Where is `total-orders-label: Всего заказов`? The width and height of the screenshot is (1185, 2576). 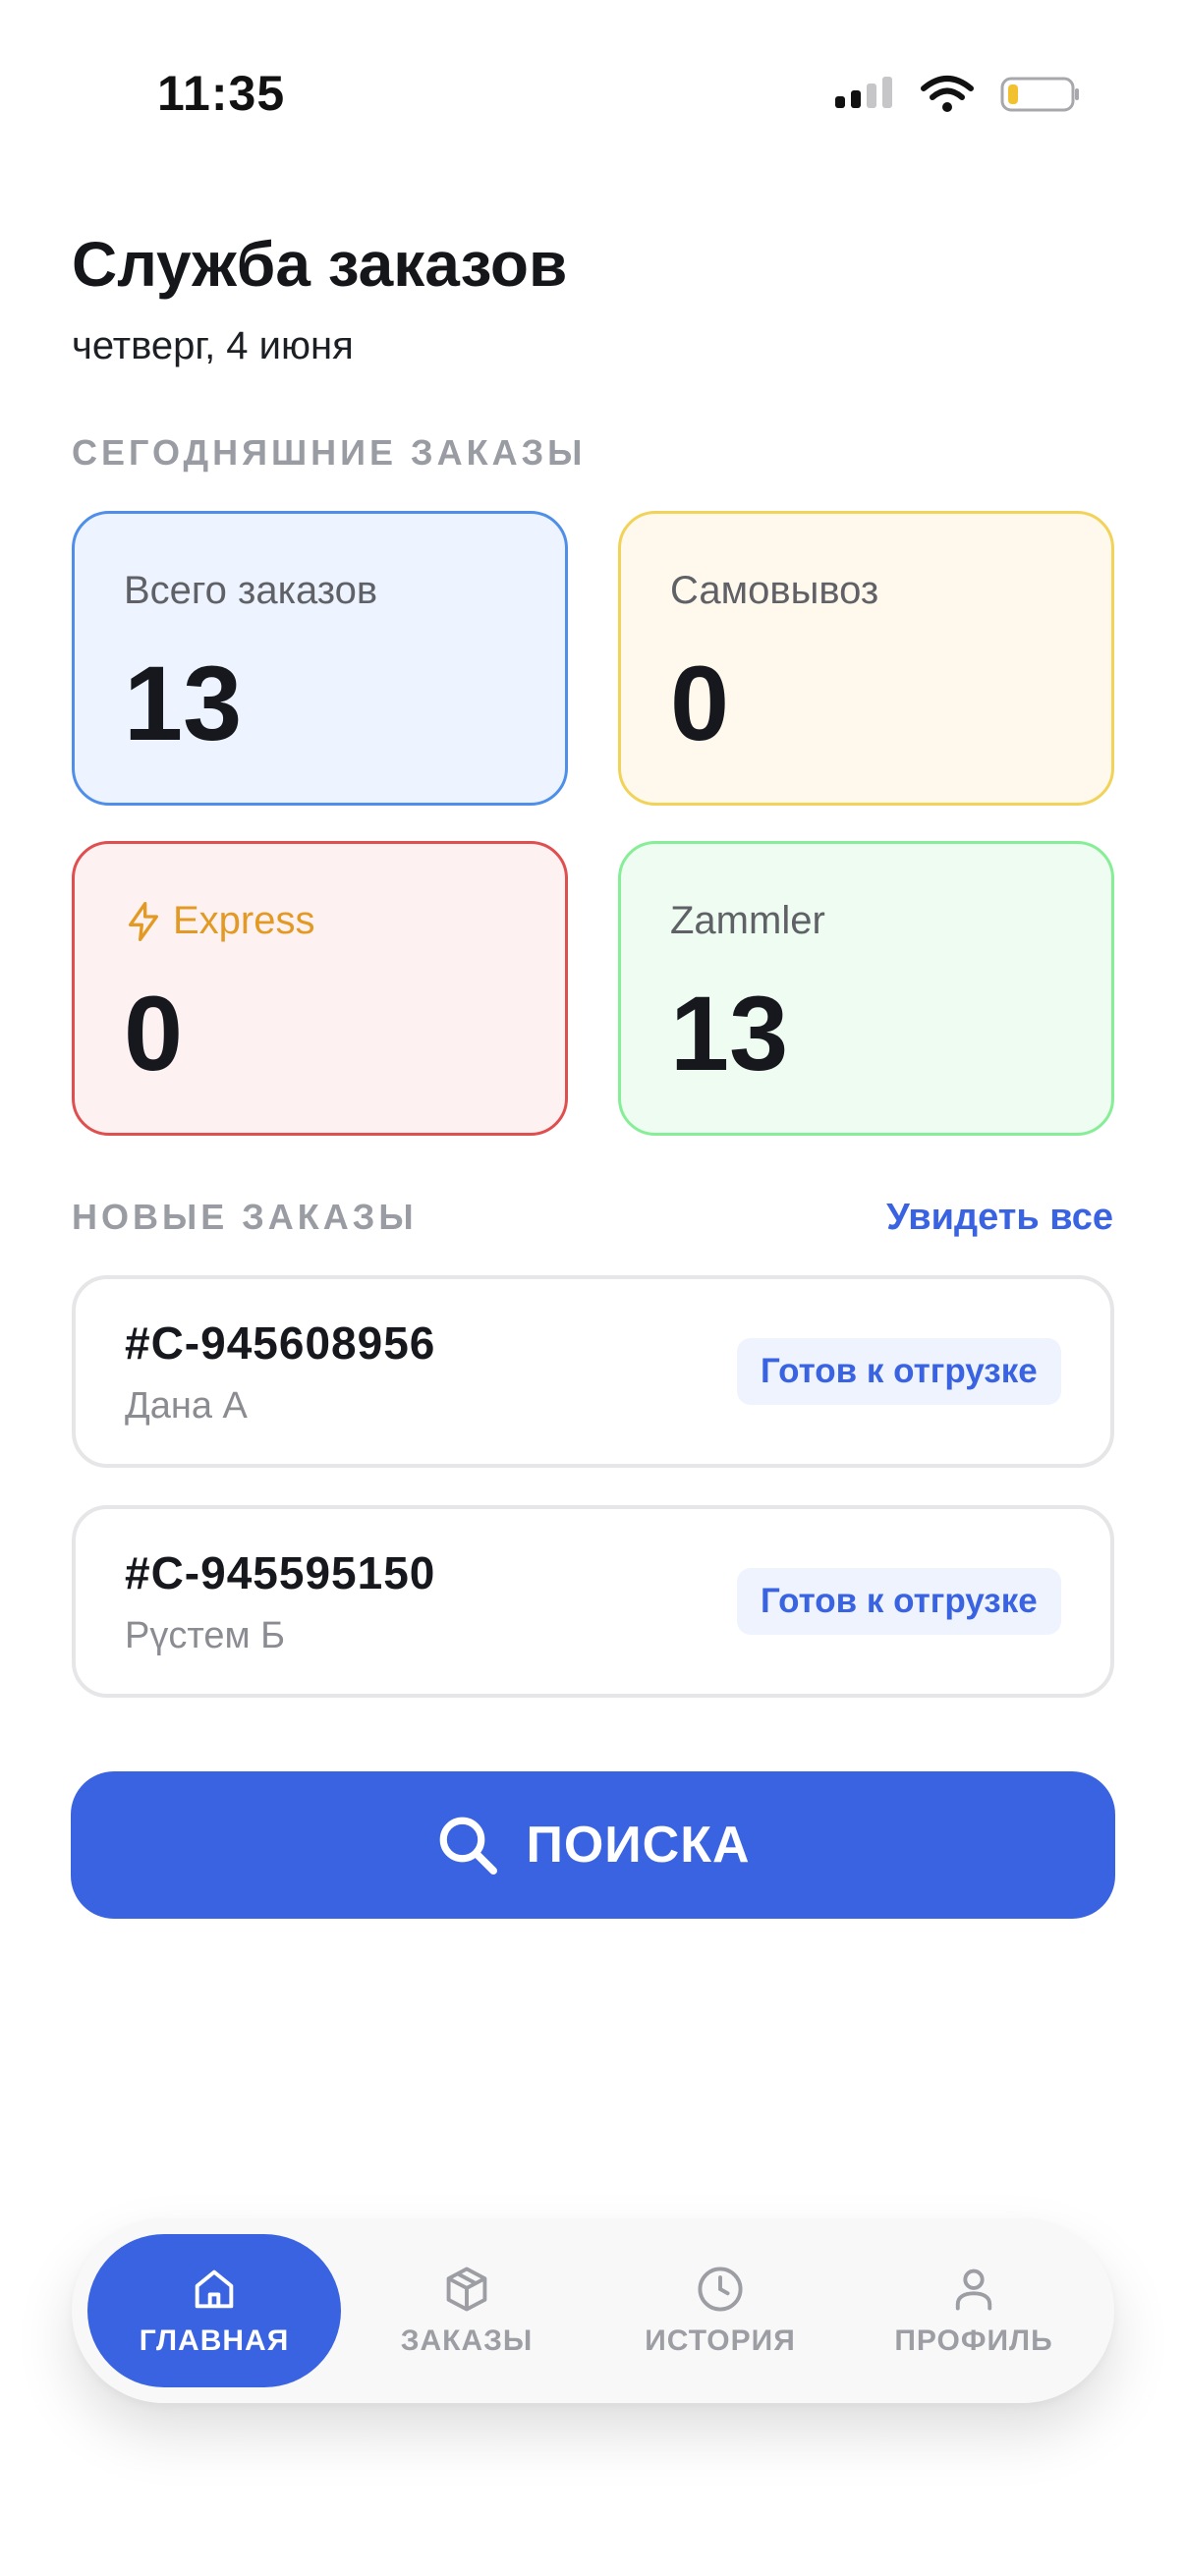 total-orders-label: Всего заказов is located at coordinates (251, 590).